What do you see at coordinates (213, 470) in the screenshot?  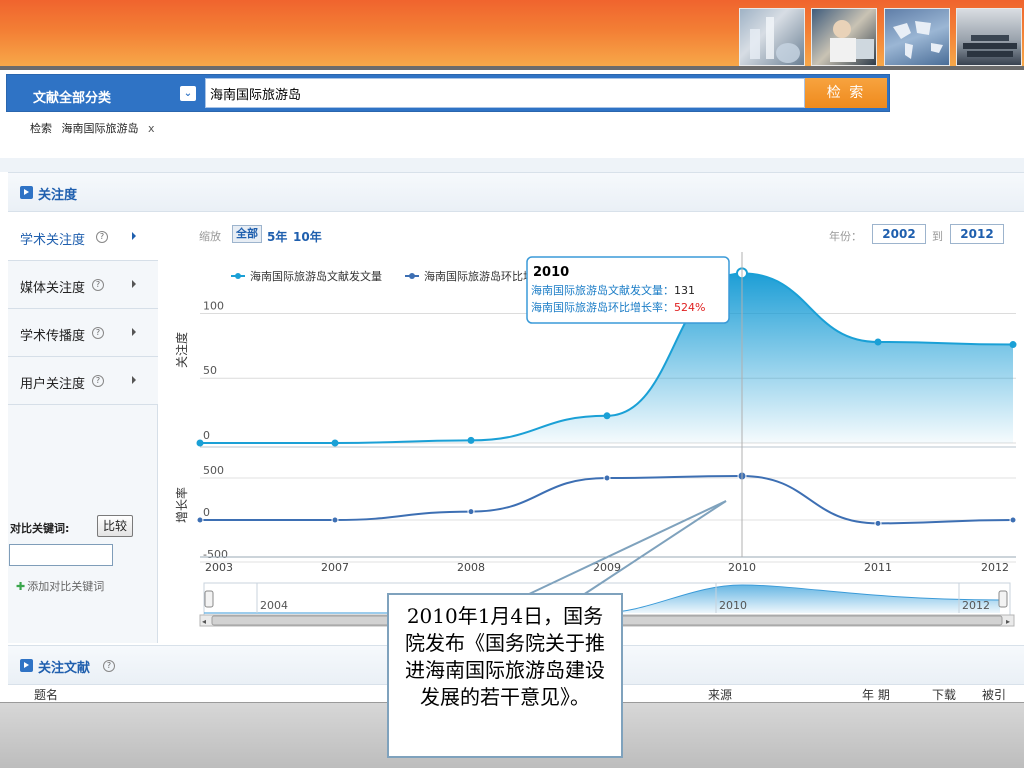 I see `y-tick-label: 500` at bounding box center [213, 470].